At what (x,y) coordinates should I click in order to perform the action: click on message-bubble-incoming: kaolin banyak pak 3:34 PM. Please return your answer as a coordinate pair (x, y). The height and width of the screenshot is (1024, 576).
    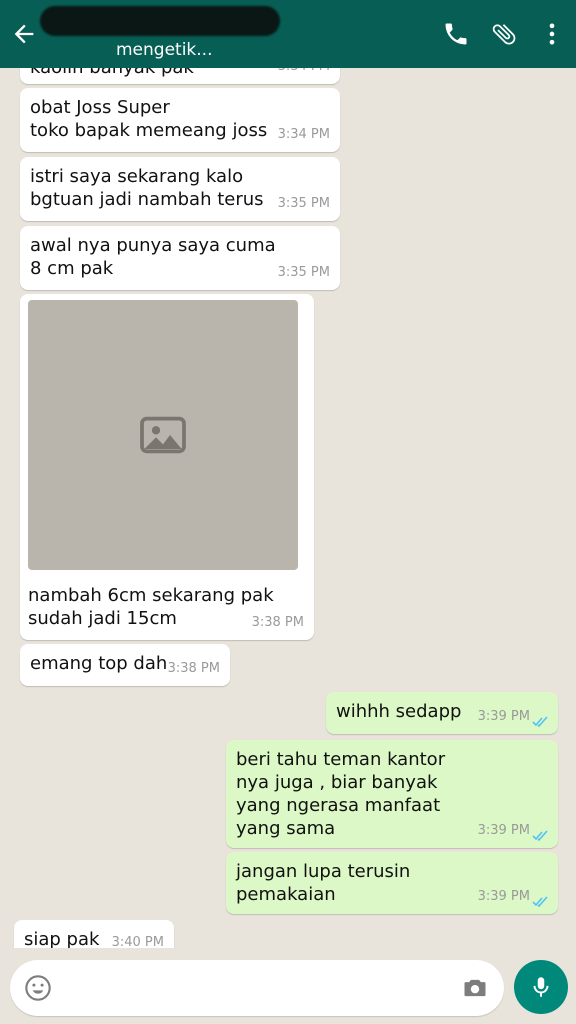
    Looking at the image, I should click on (180, 76).